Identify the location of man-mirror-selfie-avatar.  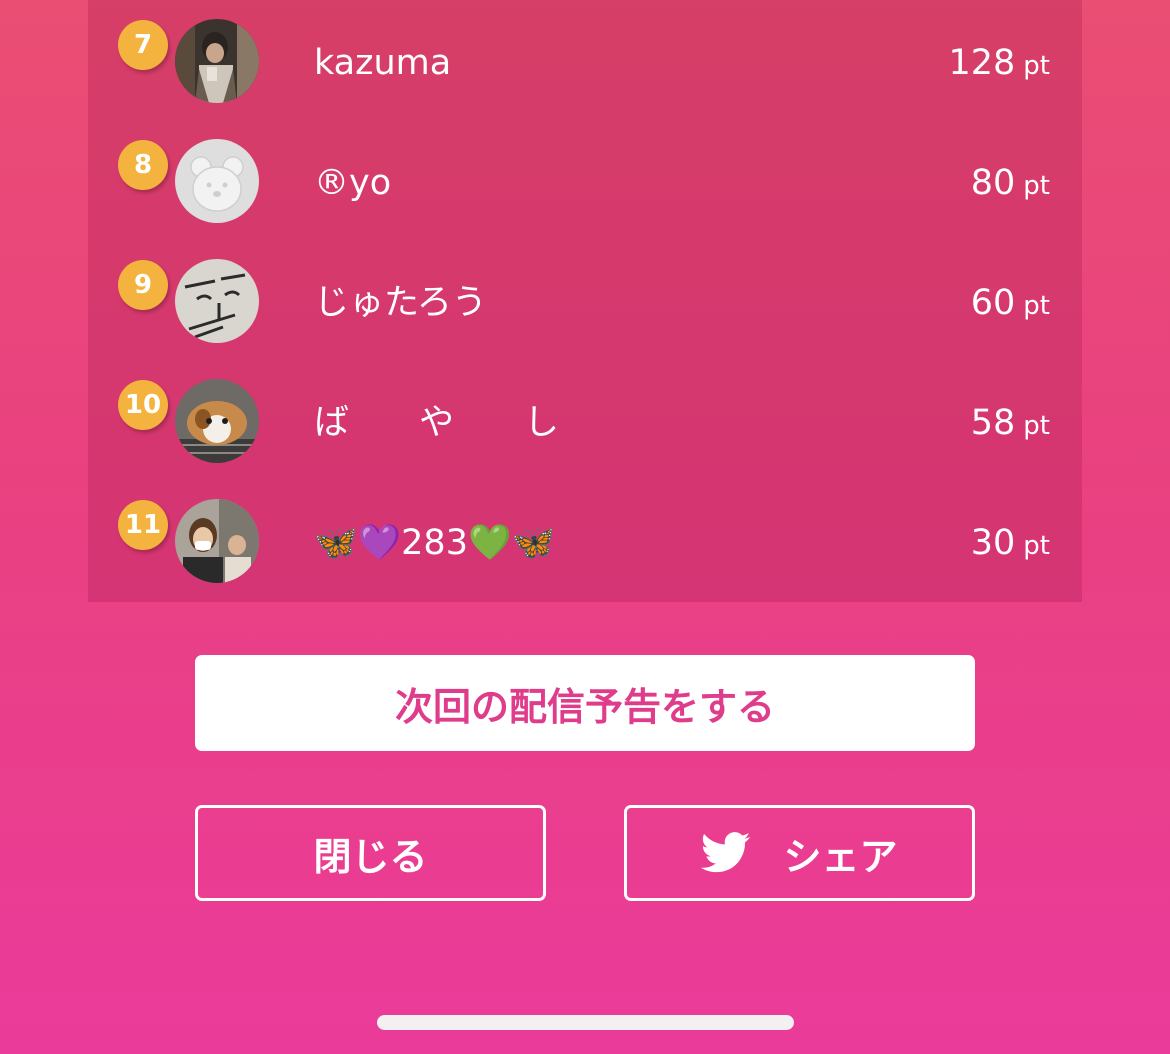
(217, 61).